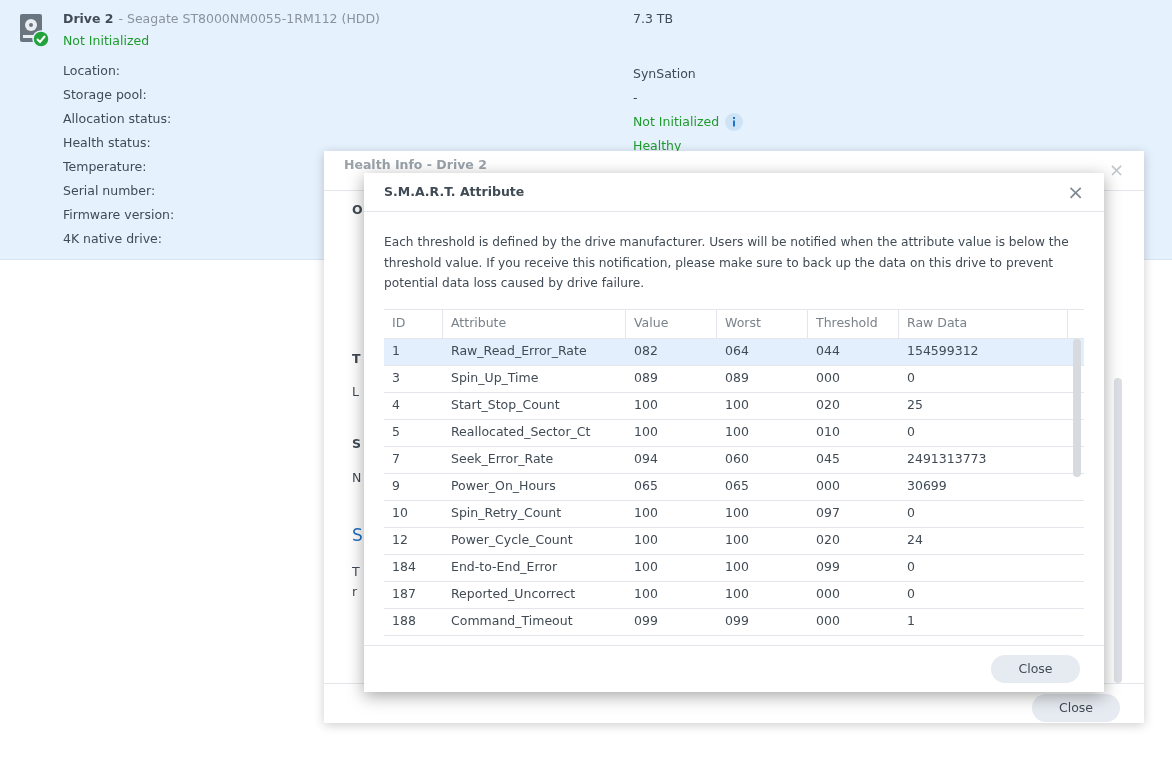 This screenshot has width=1172, height=763. Describe the element at coordinates (734, 487) in the screenshot. I see `table-row: 9 Power_On_Hours 065 065 000 30699` at that location.